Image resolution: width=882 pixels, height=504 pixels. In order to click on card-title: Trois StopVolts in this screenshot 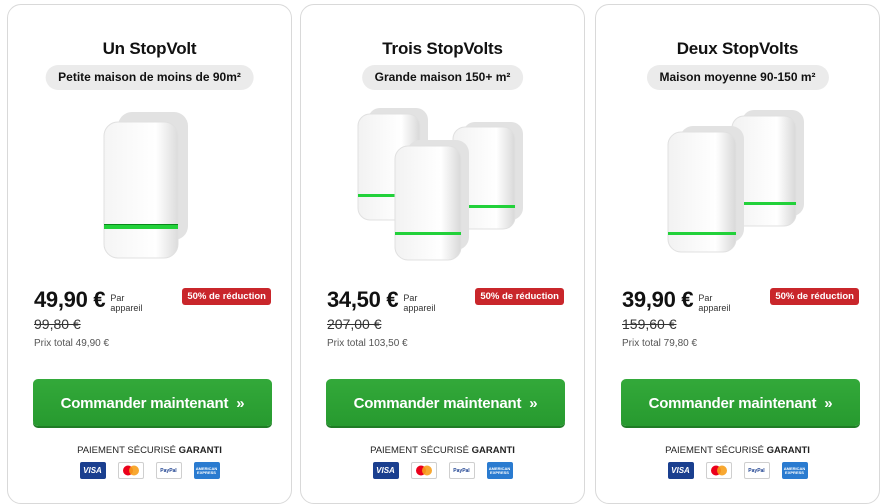, I will do `click(442, 48)`.